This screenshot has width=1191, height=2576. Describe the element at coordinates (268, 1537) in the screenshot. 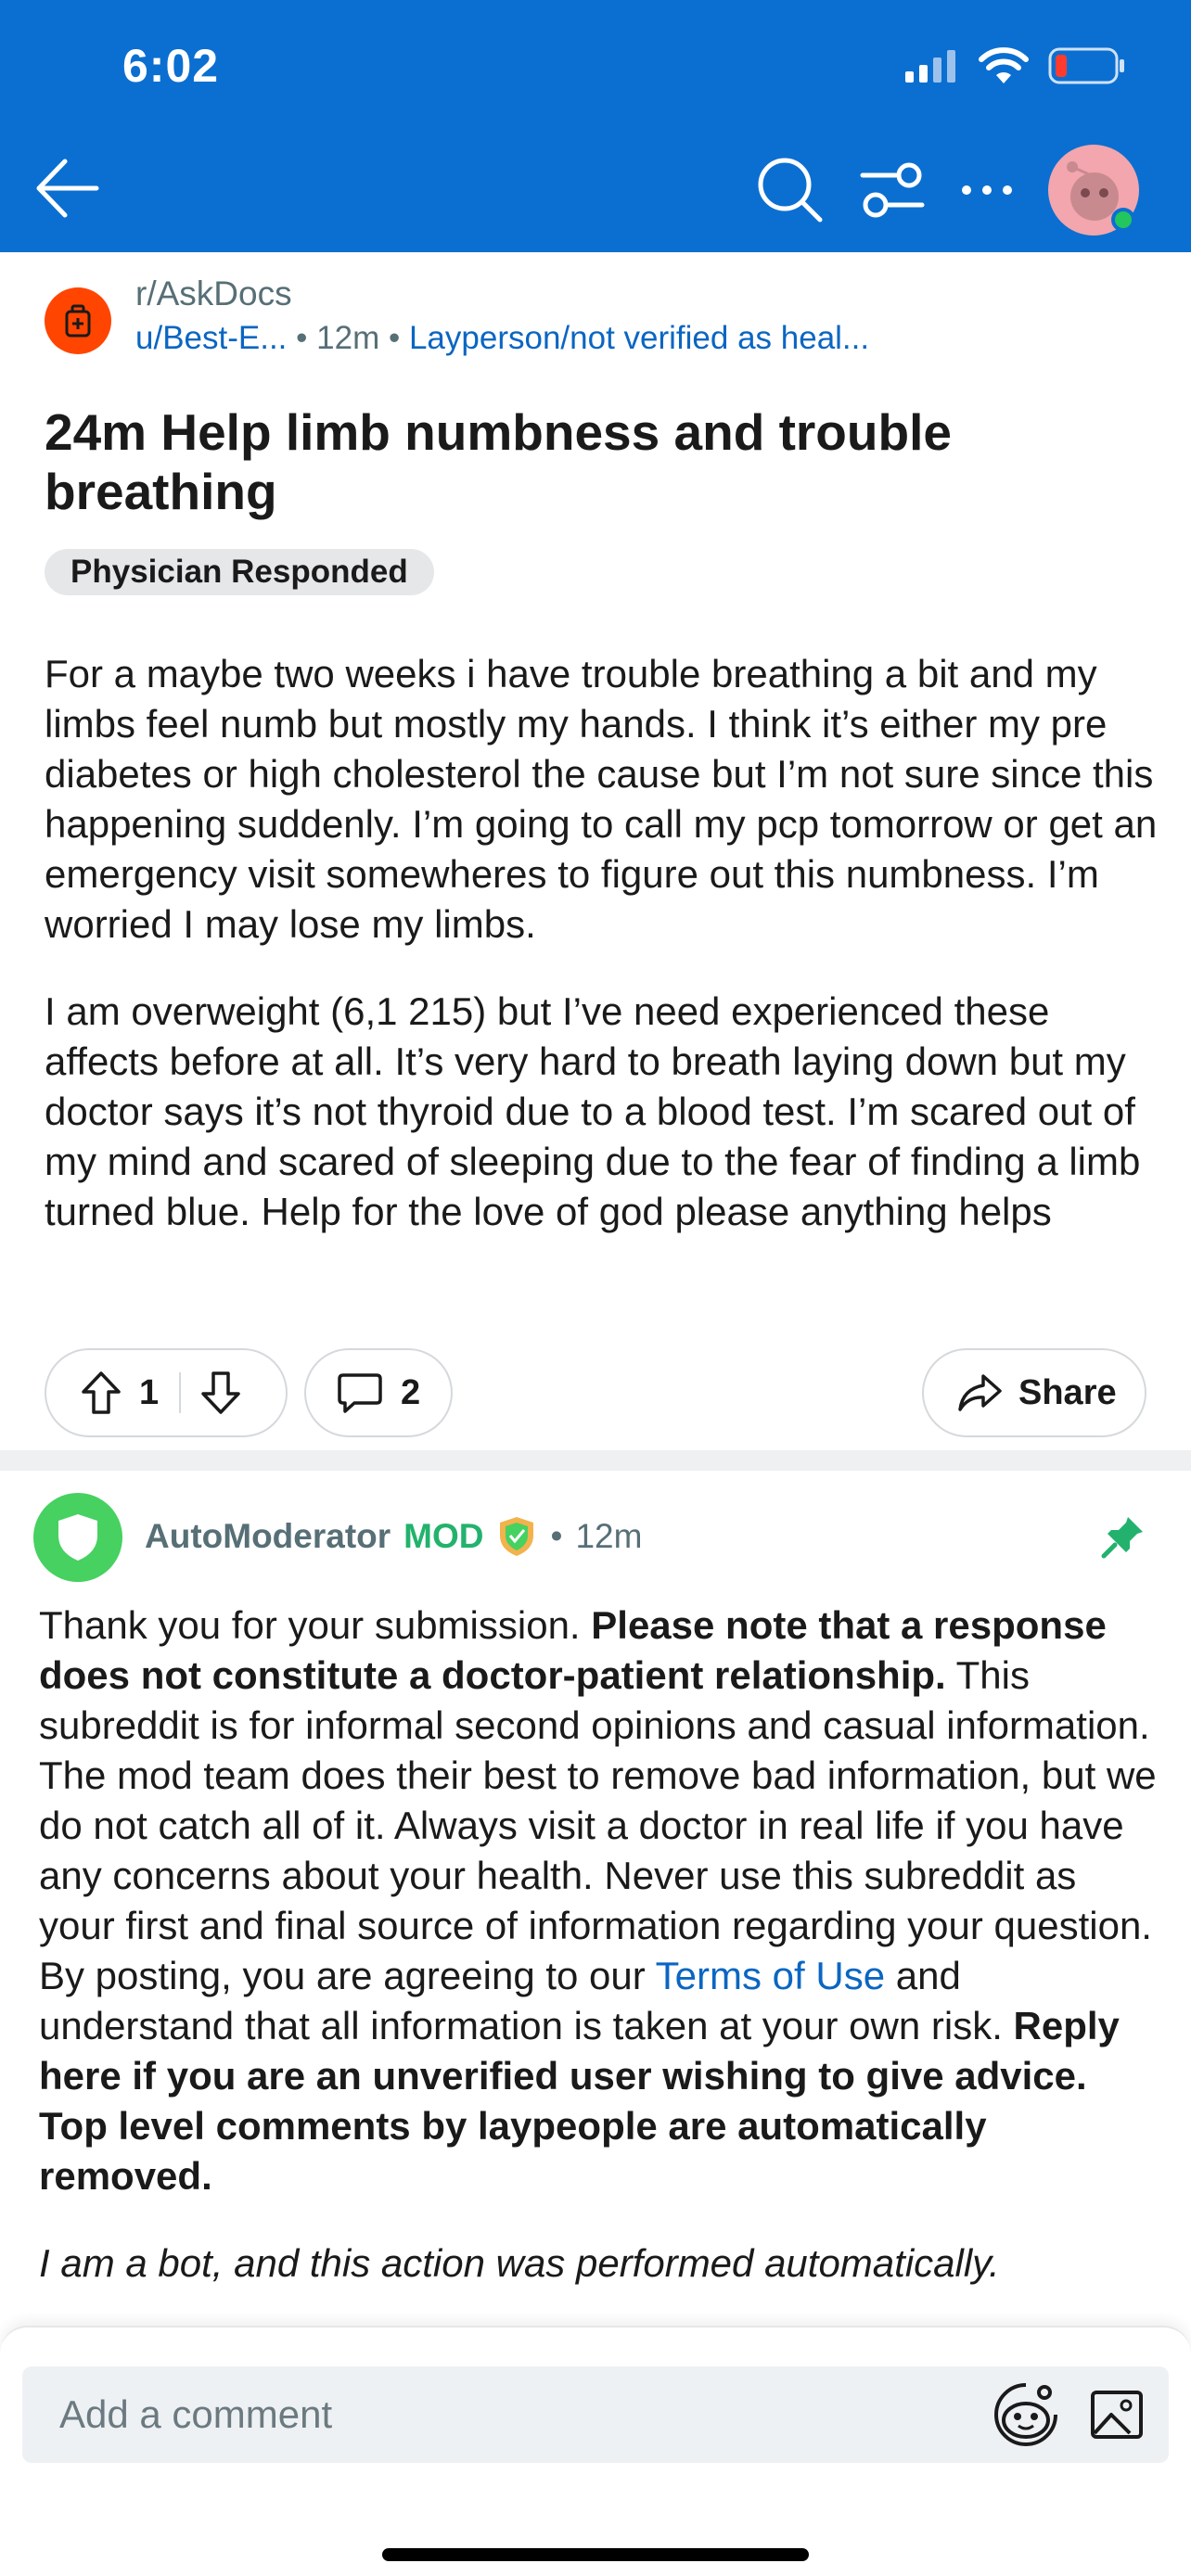

I see `comment-author: AutoModerator` at that location.